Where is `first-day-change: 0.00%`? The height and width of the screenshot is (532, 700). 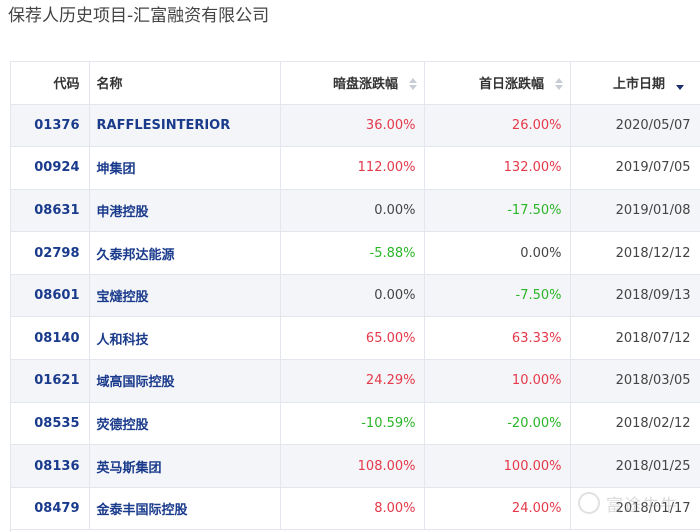 first-day-change: 0.00% is located at coordinates (497, 253).